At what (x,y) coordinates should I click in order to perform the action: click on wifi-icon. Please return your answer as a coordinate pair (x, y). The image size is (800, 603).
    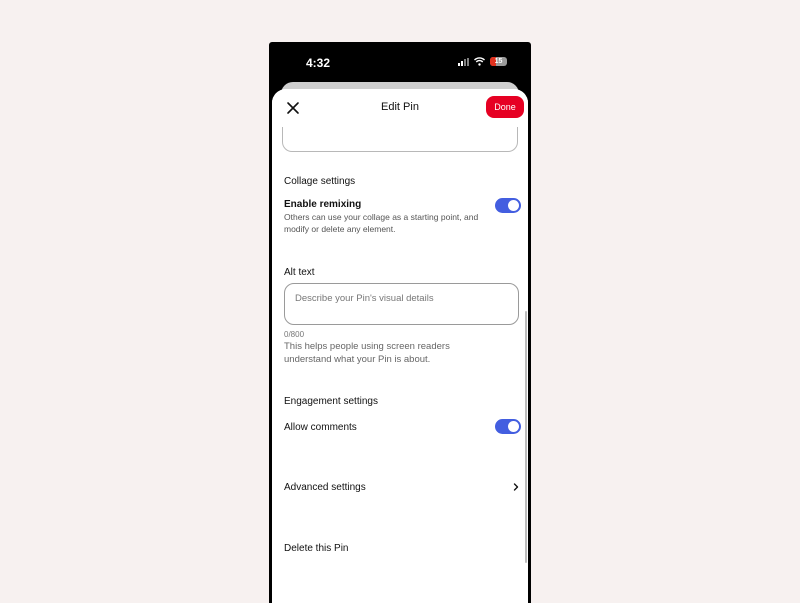
    Looking at the image, I should click on (479, 61).